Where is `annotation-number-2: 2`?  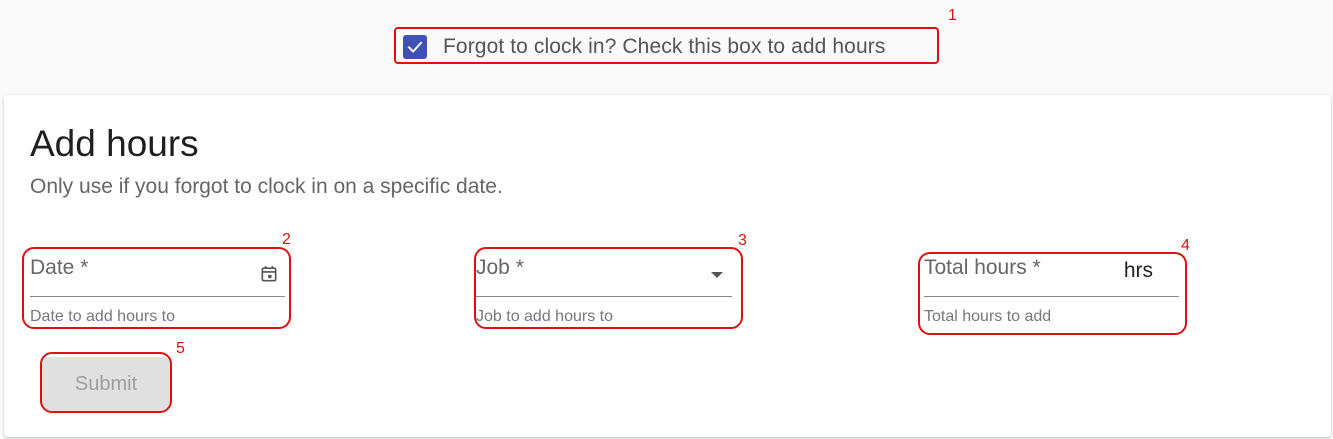
annotation-number-2: 2 is located at coordinates (286, 239).